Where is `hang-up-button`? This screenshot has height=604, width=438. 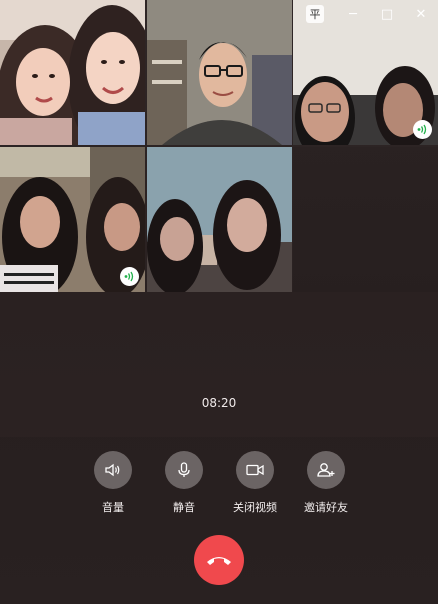
hang-up-button is located at coordinates (219, 560).